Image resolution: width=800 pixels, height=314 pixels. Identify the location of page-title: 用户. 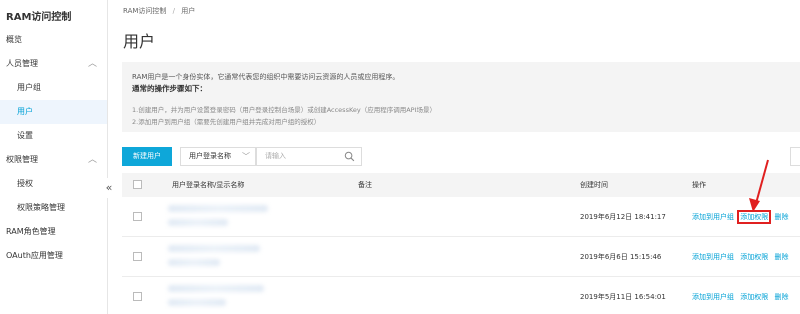
(139, 41).